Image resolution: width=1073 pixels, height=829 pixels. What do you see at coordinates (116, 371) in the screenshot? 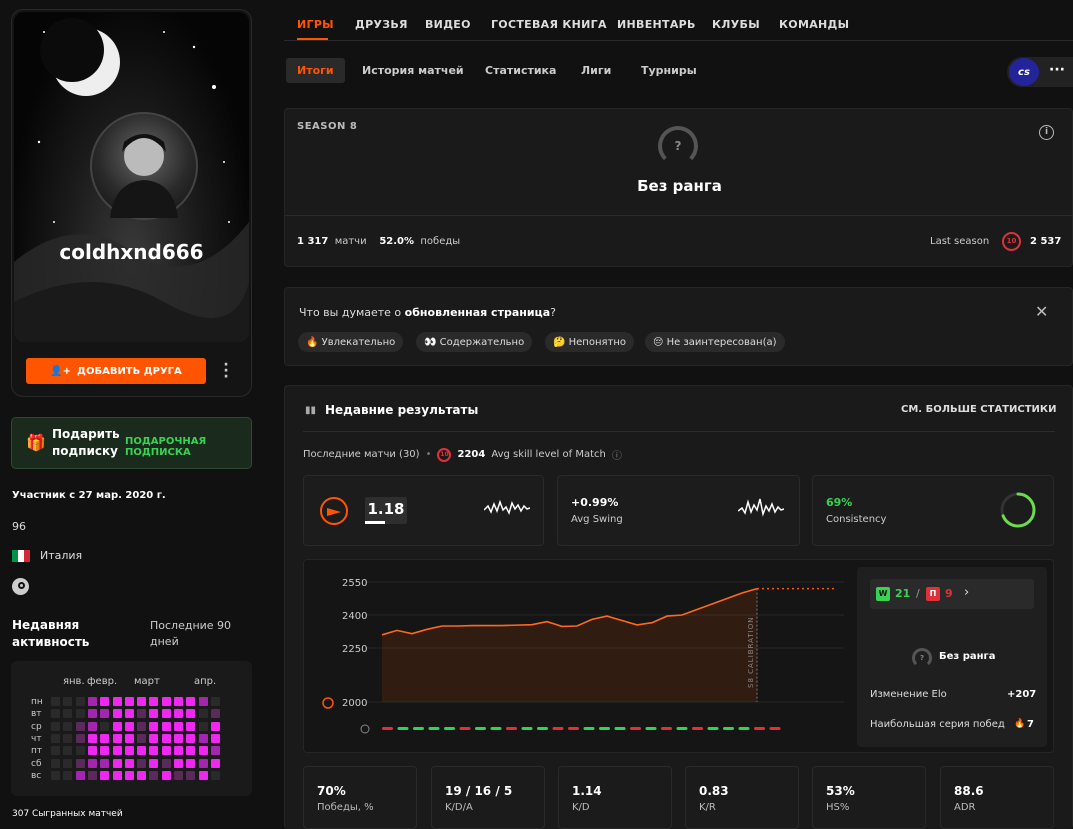
I see `add-friend-button: 👤+ ДОБАВИТЬ ДРУГА` at bounding box center [116, 371].